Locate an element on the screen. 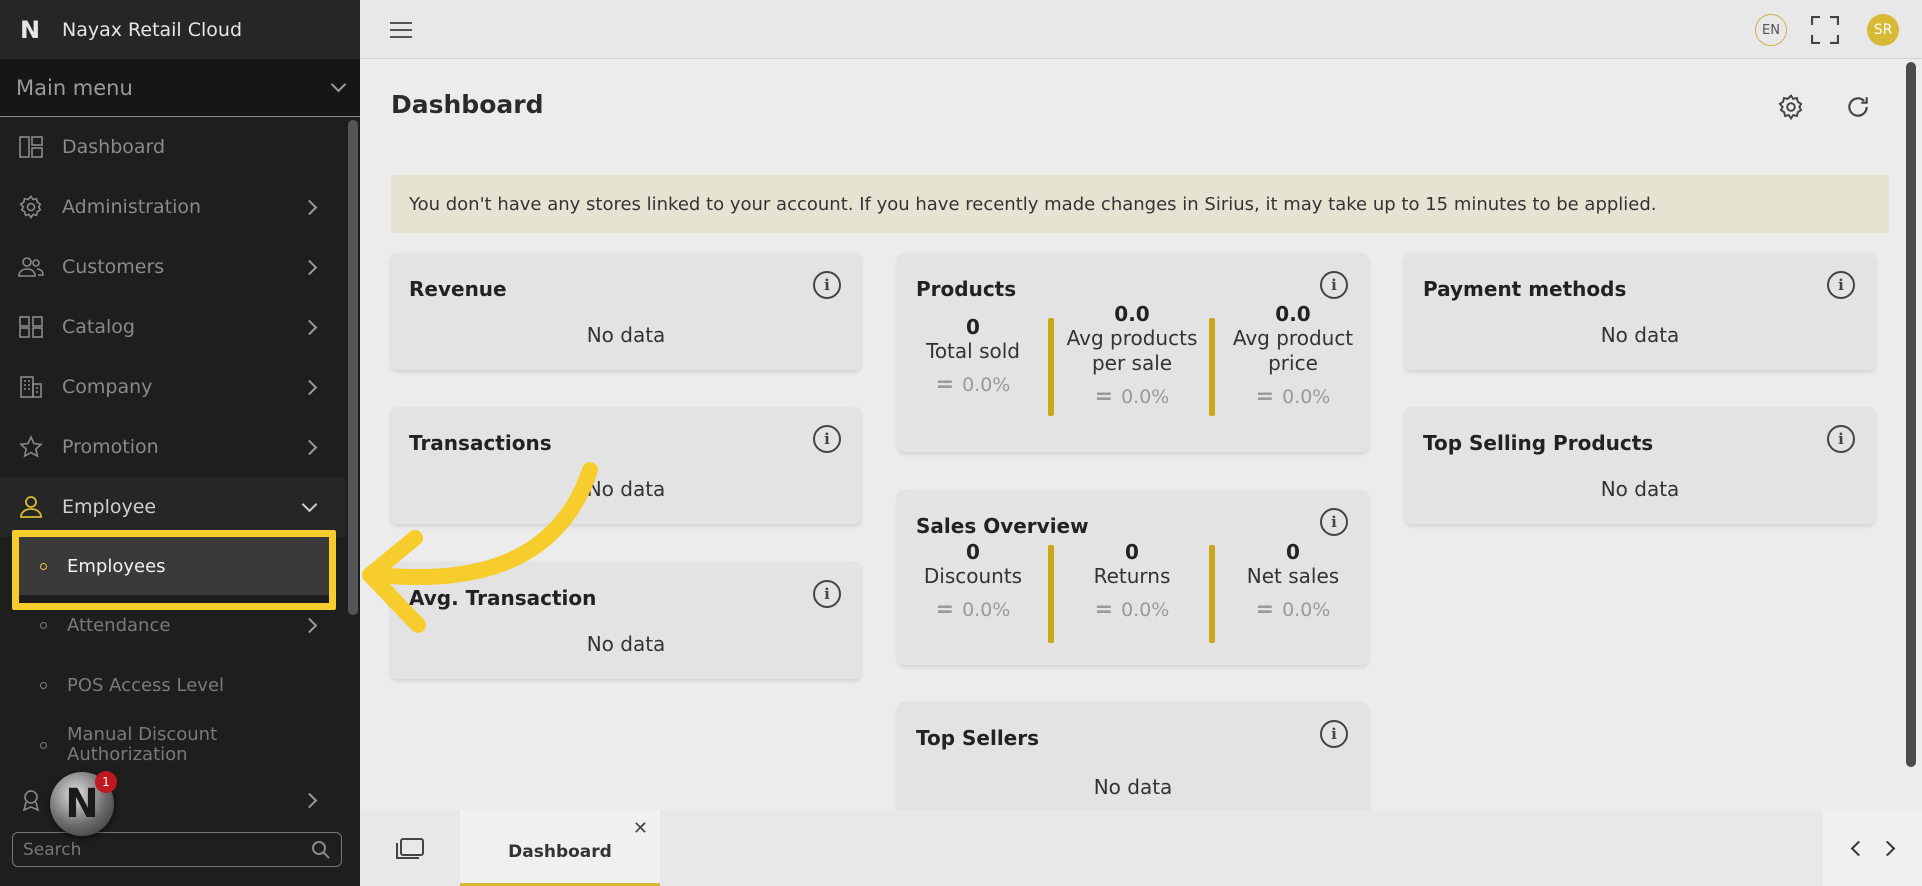 This screenshot has width=1922, height=886. sidebar-item-administration: Administration is located at coordinates (172, 207).